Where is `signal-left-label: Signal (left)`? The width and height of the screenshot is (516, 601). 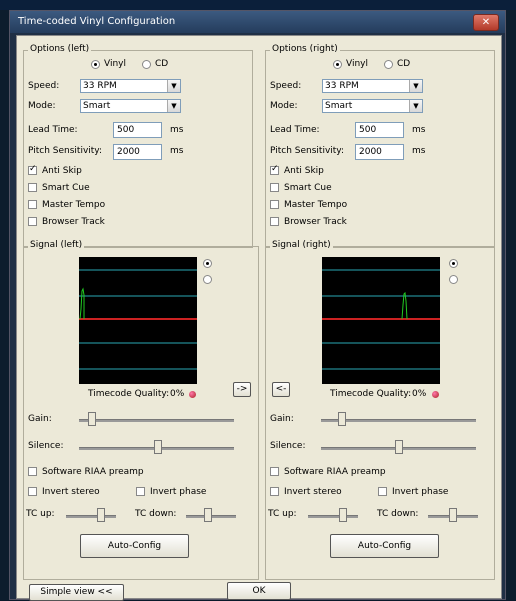
signal-left-label: Signal (left) is located at coordinates (56, 245).